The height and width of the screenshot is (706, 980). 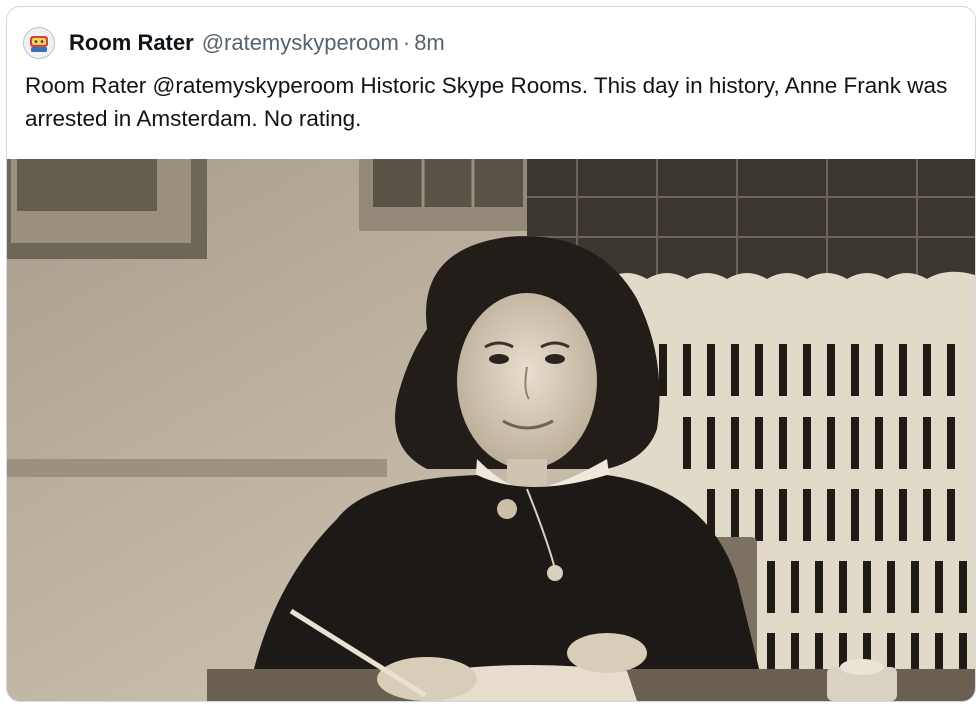 What do you see at coordinates (131, 43) in the screenshot?
I see `author-name: Room Rater` at bounding box center [131, 43].